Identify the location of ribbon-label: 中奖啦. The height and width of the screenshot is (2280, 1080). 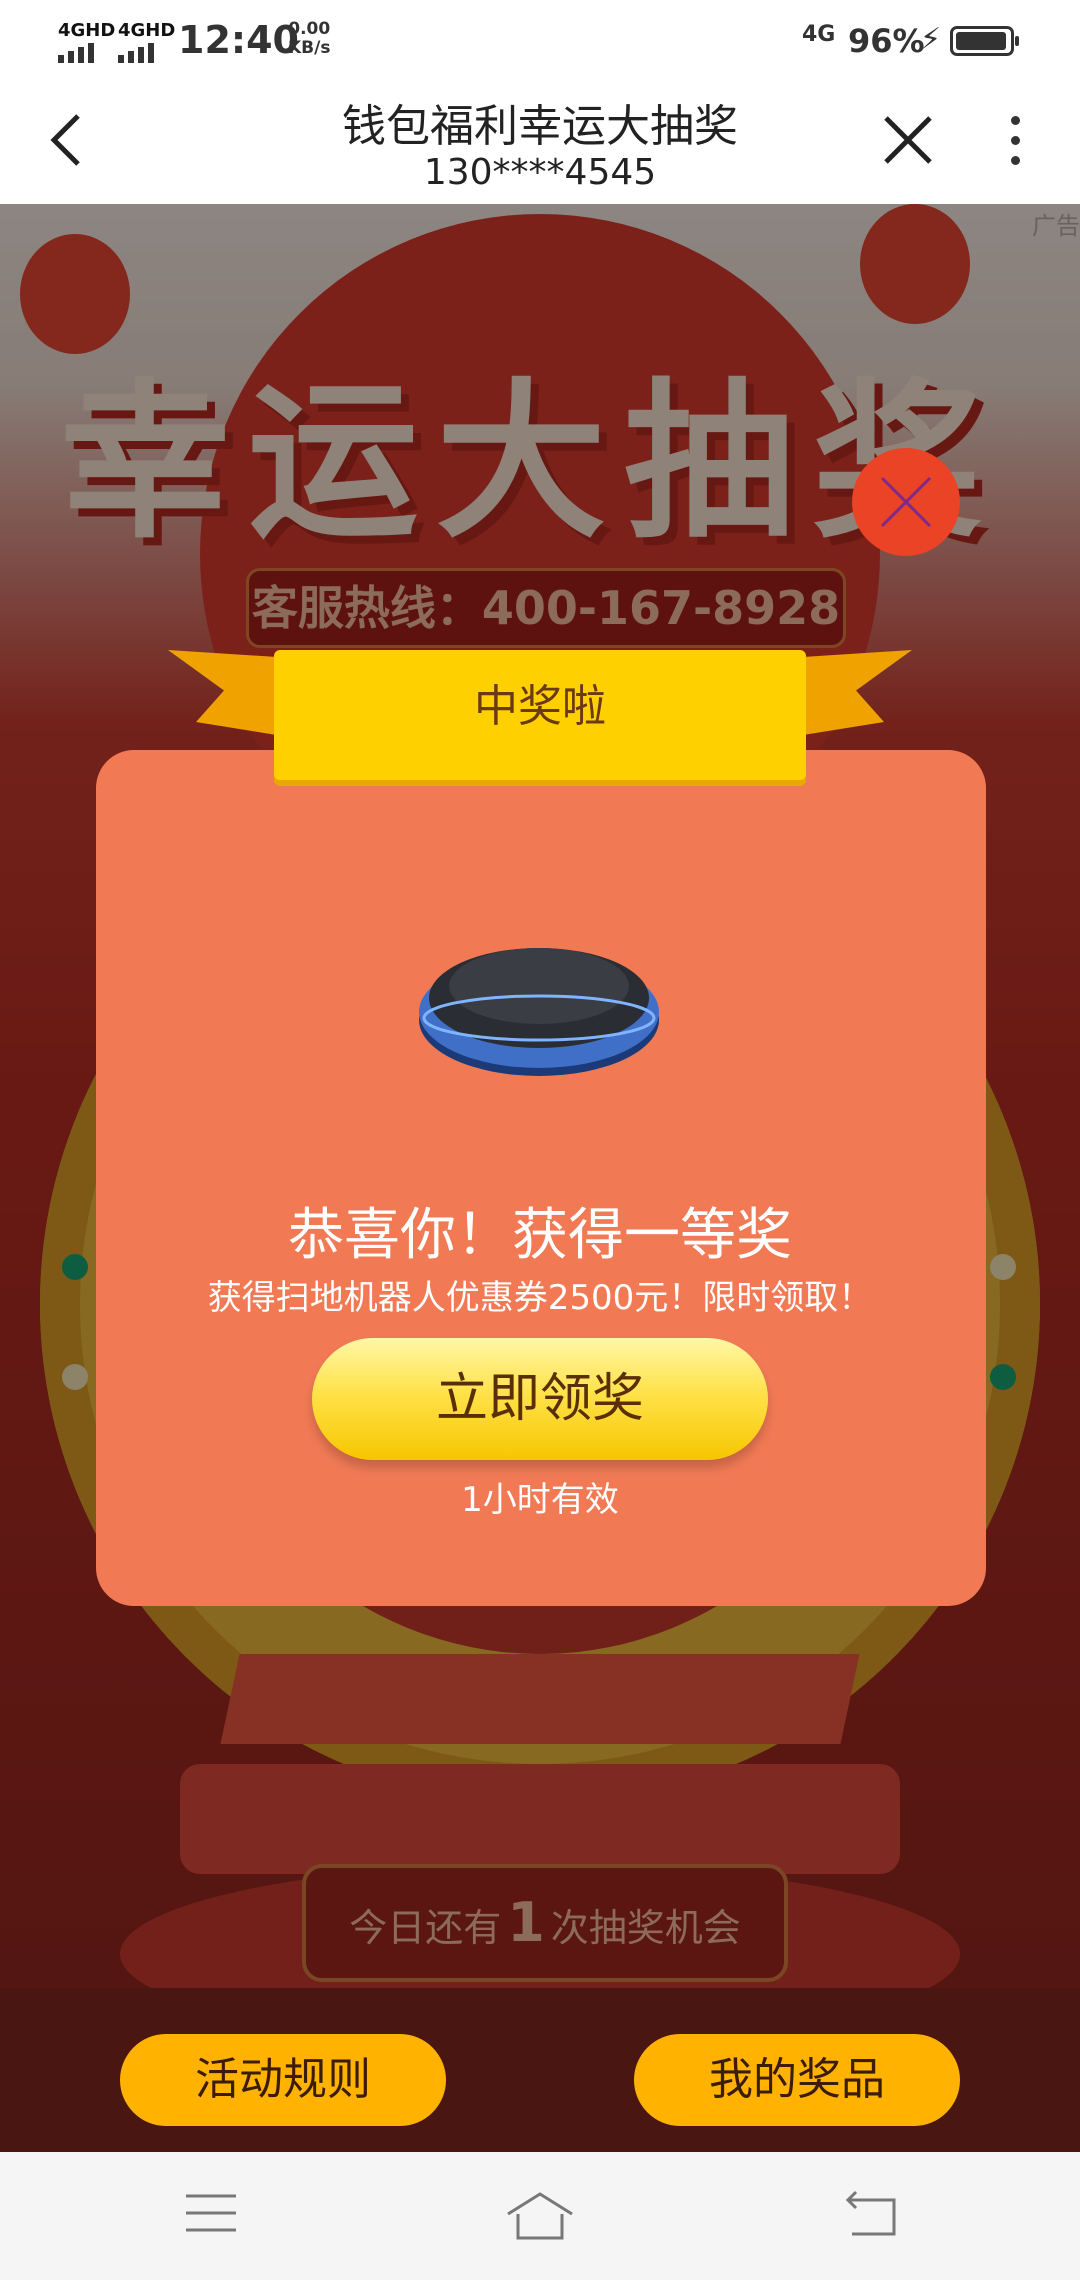
(540, 706).